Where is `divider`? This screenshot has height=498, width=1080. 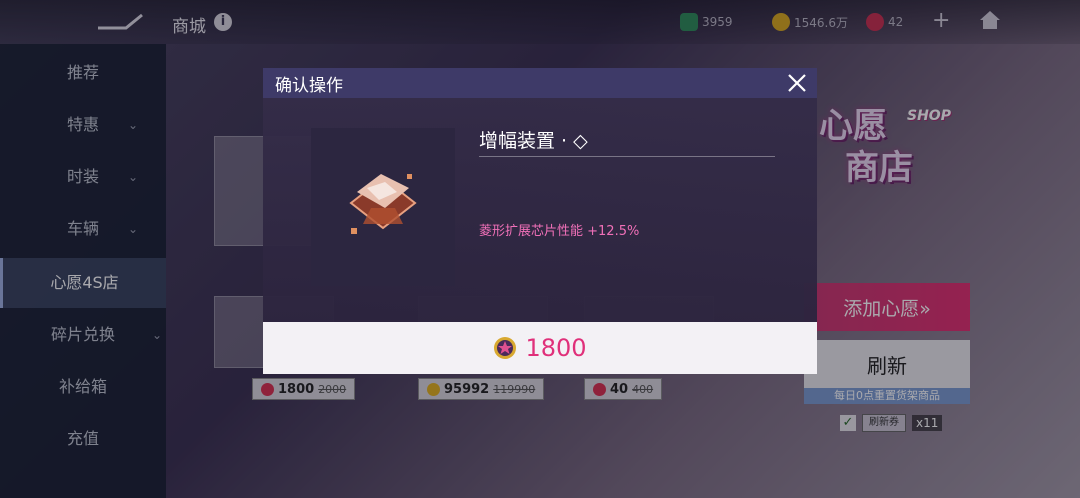 divider is located at coordinates (627, 156).